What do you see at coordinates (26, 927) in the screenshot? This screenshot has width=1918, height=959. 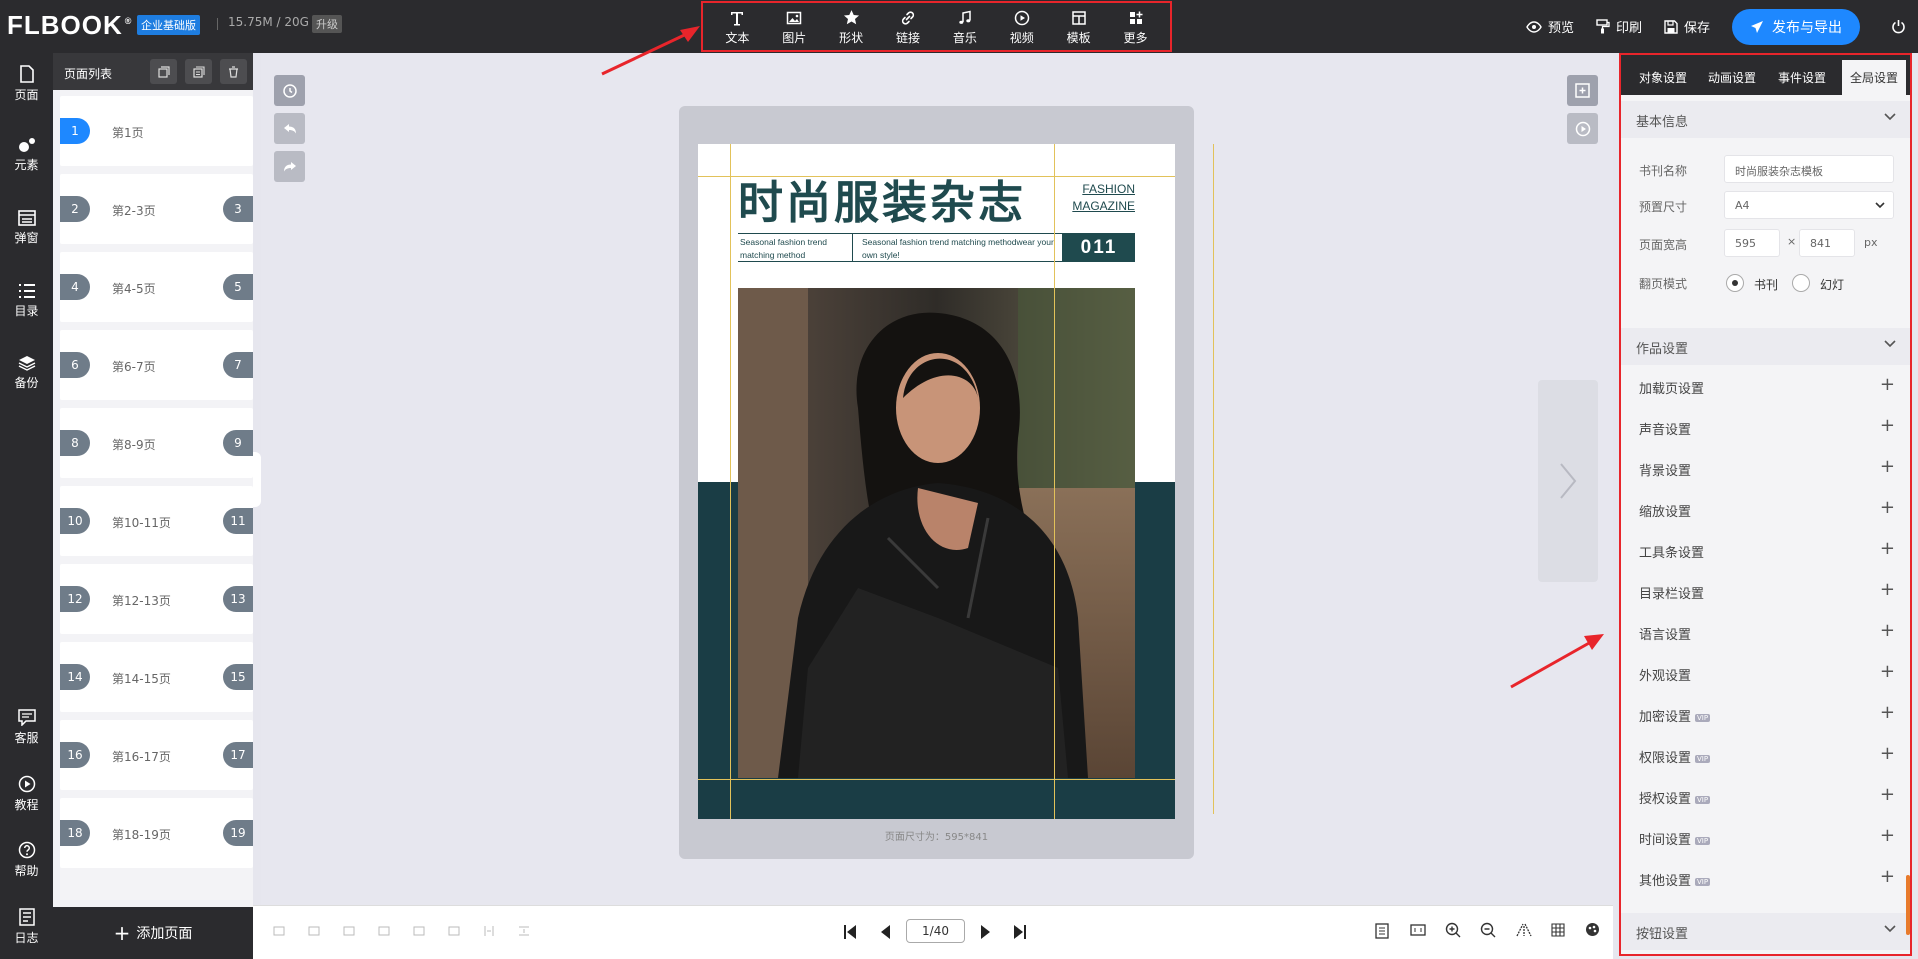 I see `nav-log: 日志` at bounding box center [26, 927].